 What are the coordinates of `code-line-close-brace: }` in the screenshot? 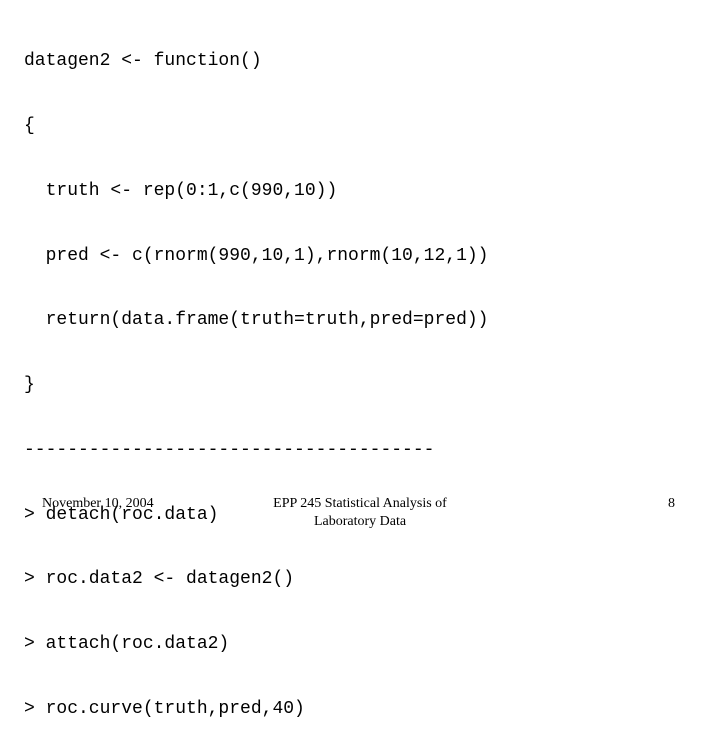 It's located at (29, 385).